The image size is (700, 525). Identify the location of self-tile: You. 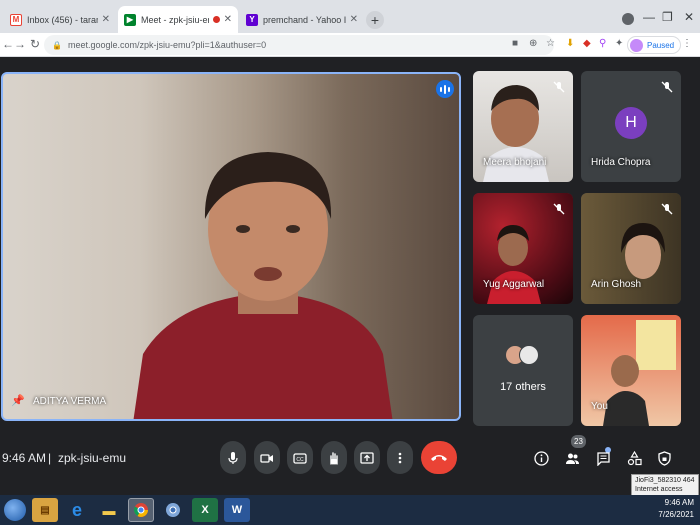
(631, 370).